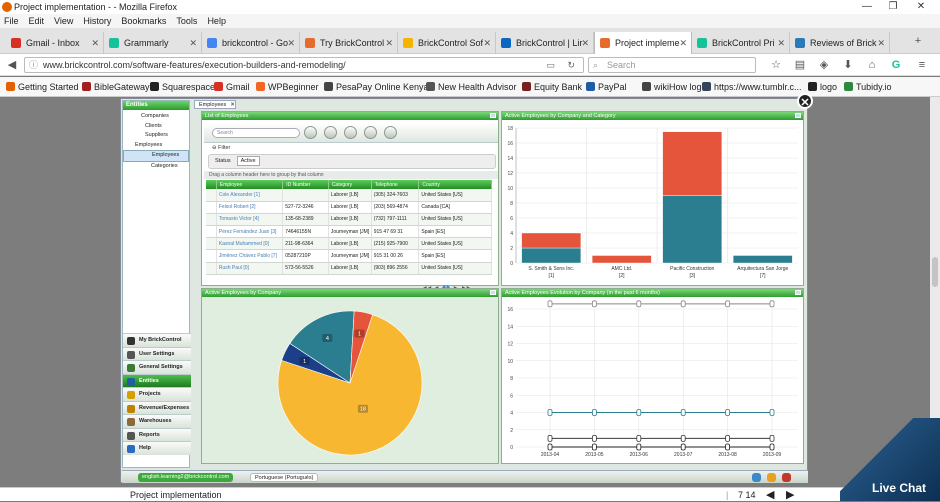 Image resolution: width=940 pixels, height=502 pixels. I want to click on maximize-button: ❐, so click(893, 7).